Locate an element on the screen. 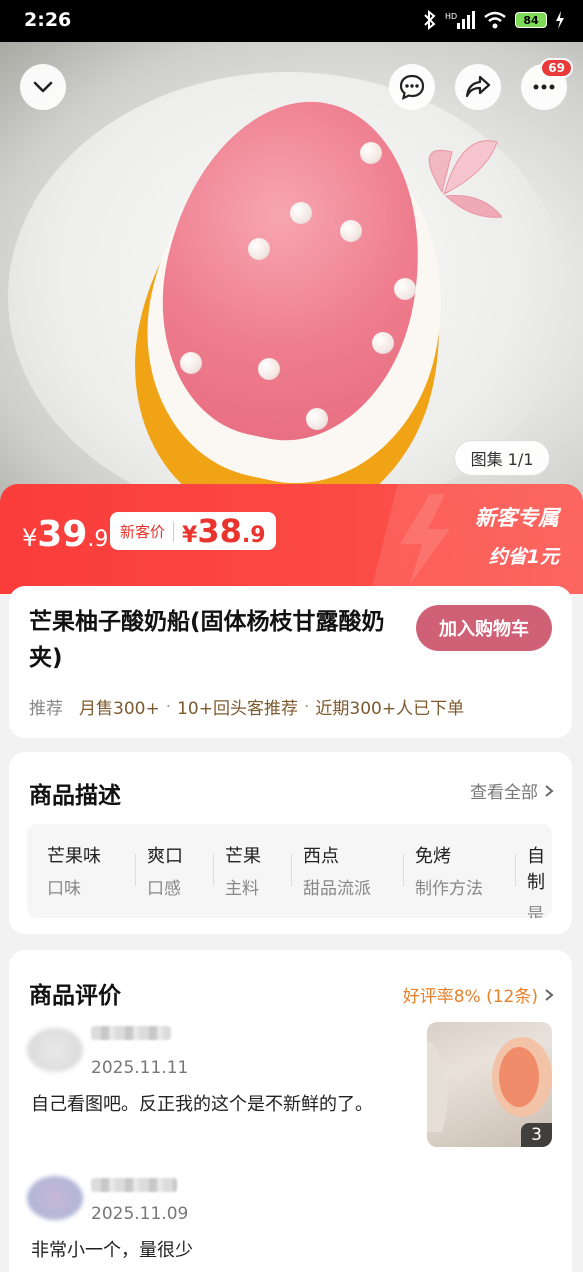 The width and height of the screenshot is (583, 1272). original-price-dec: .9 is located at coordinates (98, 539).